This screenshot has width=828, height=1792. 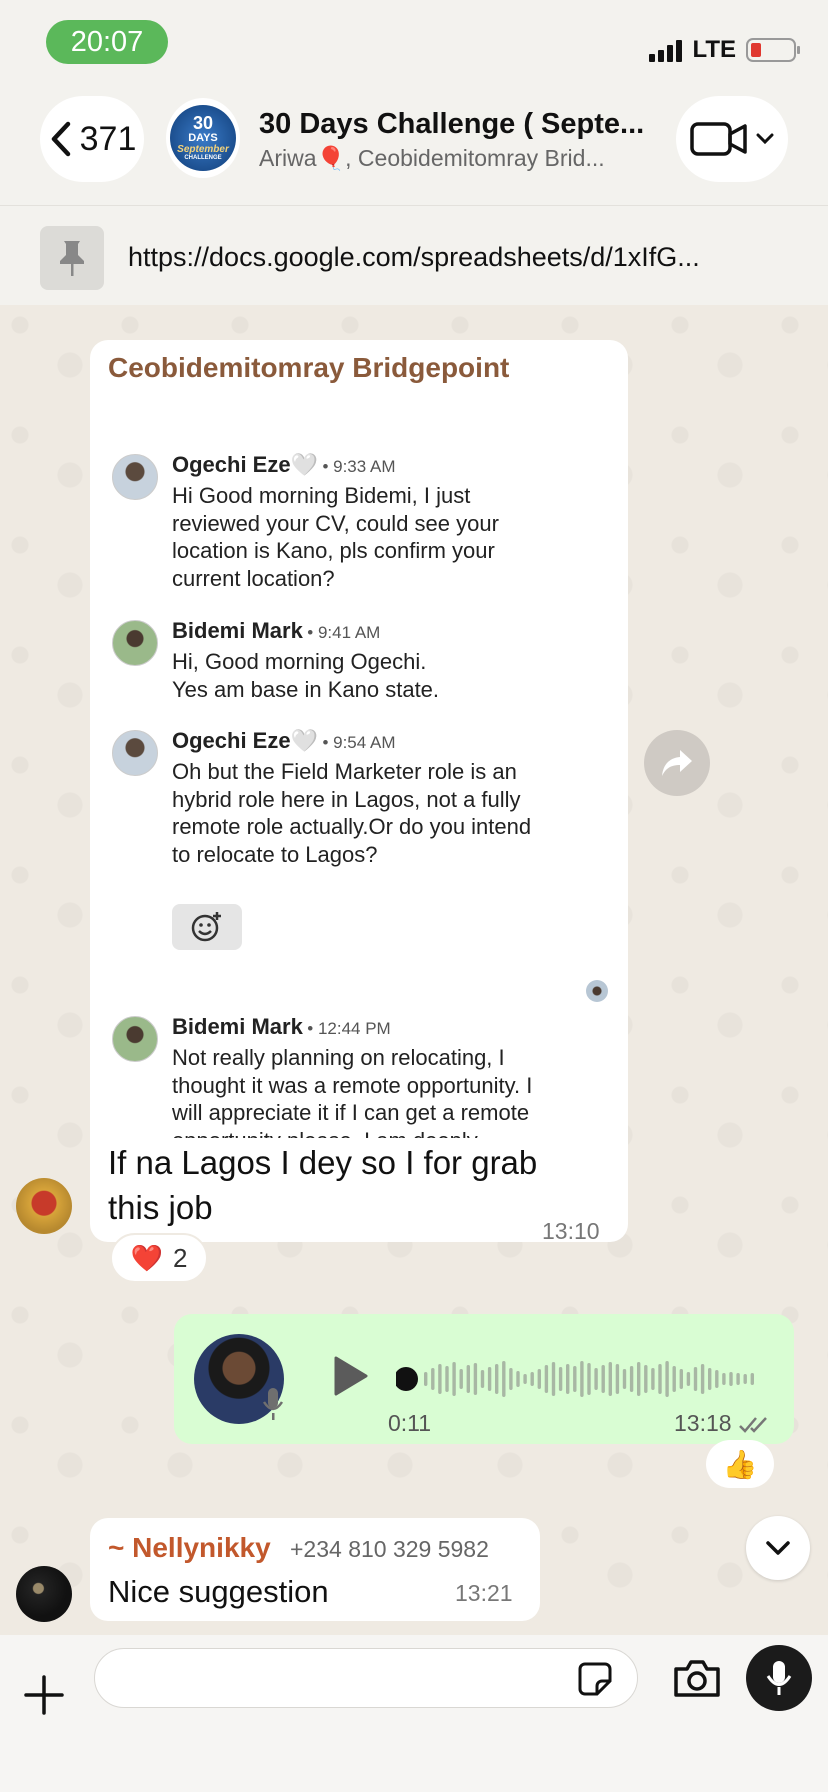 I want to click on message-time: 13:10, so click(x=571, y=1231).